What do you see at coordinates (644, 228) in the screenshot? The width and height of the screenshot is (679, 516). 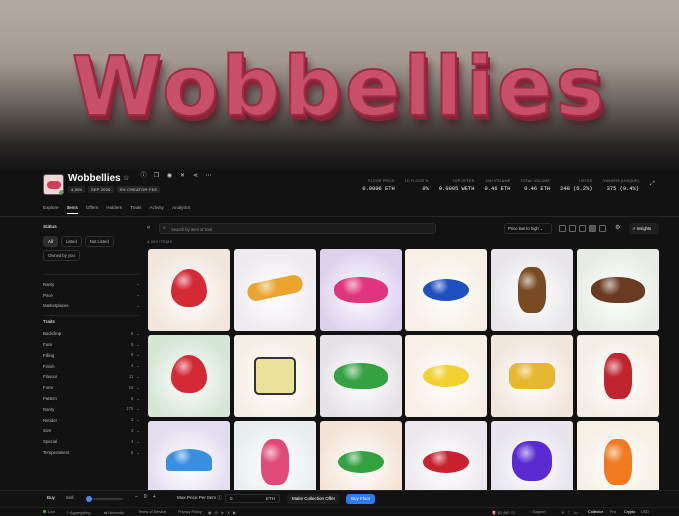 I see `insights-button: ↗ Insights` at bounding box center [644, 228].